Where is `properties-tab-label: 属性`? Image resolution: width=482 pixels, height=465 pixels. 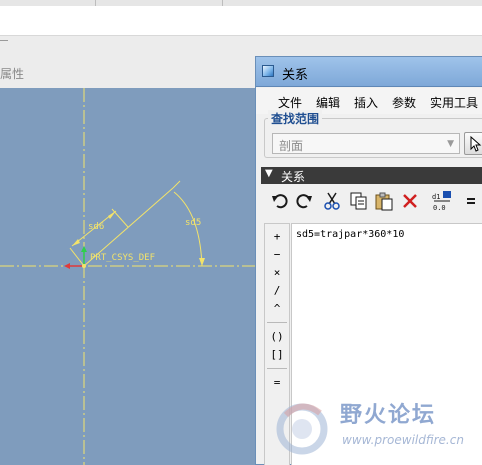
properties-tab-label: 属性 is located at coordinates (12, 73).